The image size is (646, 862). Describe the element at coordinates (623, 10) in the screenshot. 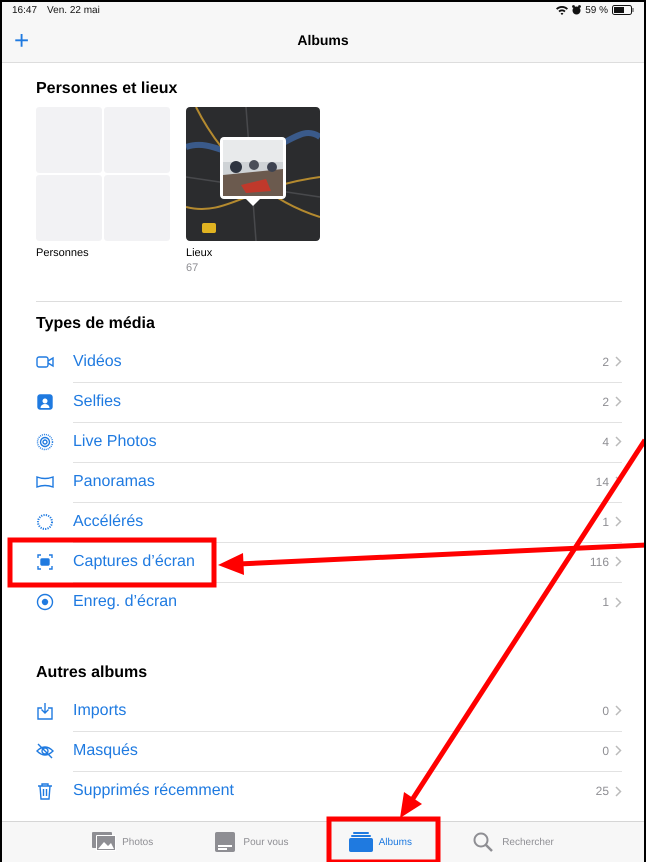

I see `battery-icon` at that location.